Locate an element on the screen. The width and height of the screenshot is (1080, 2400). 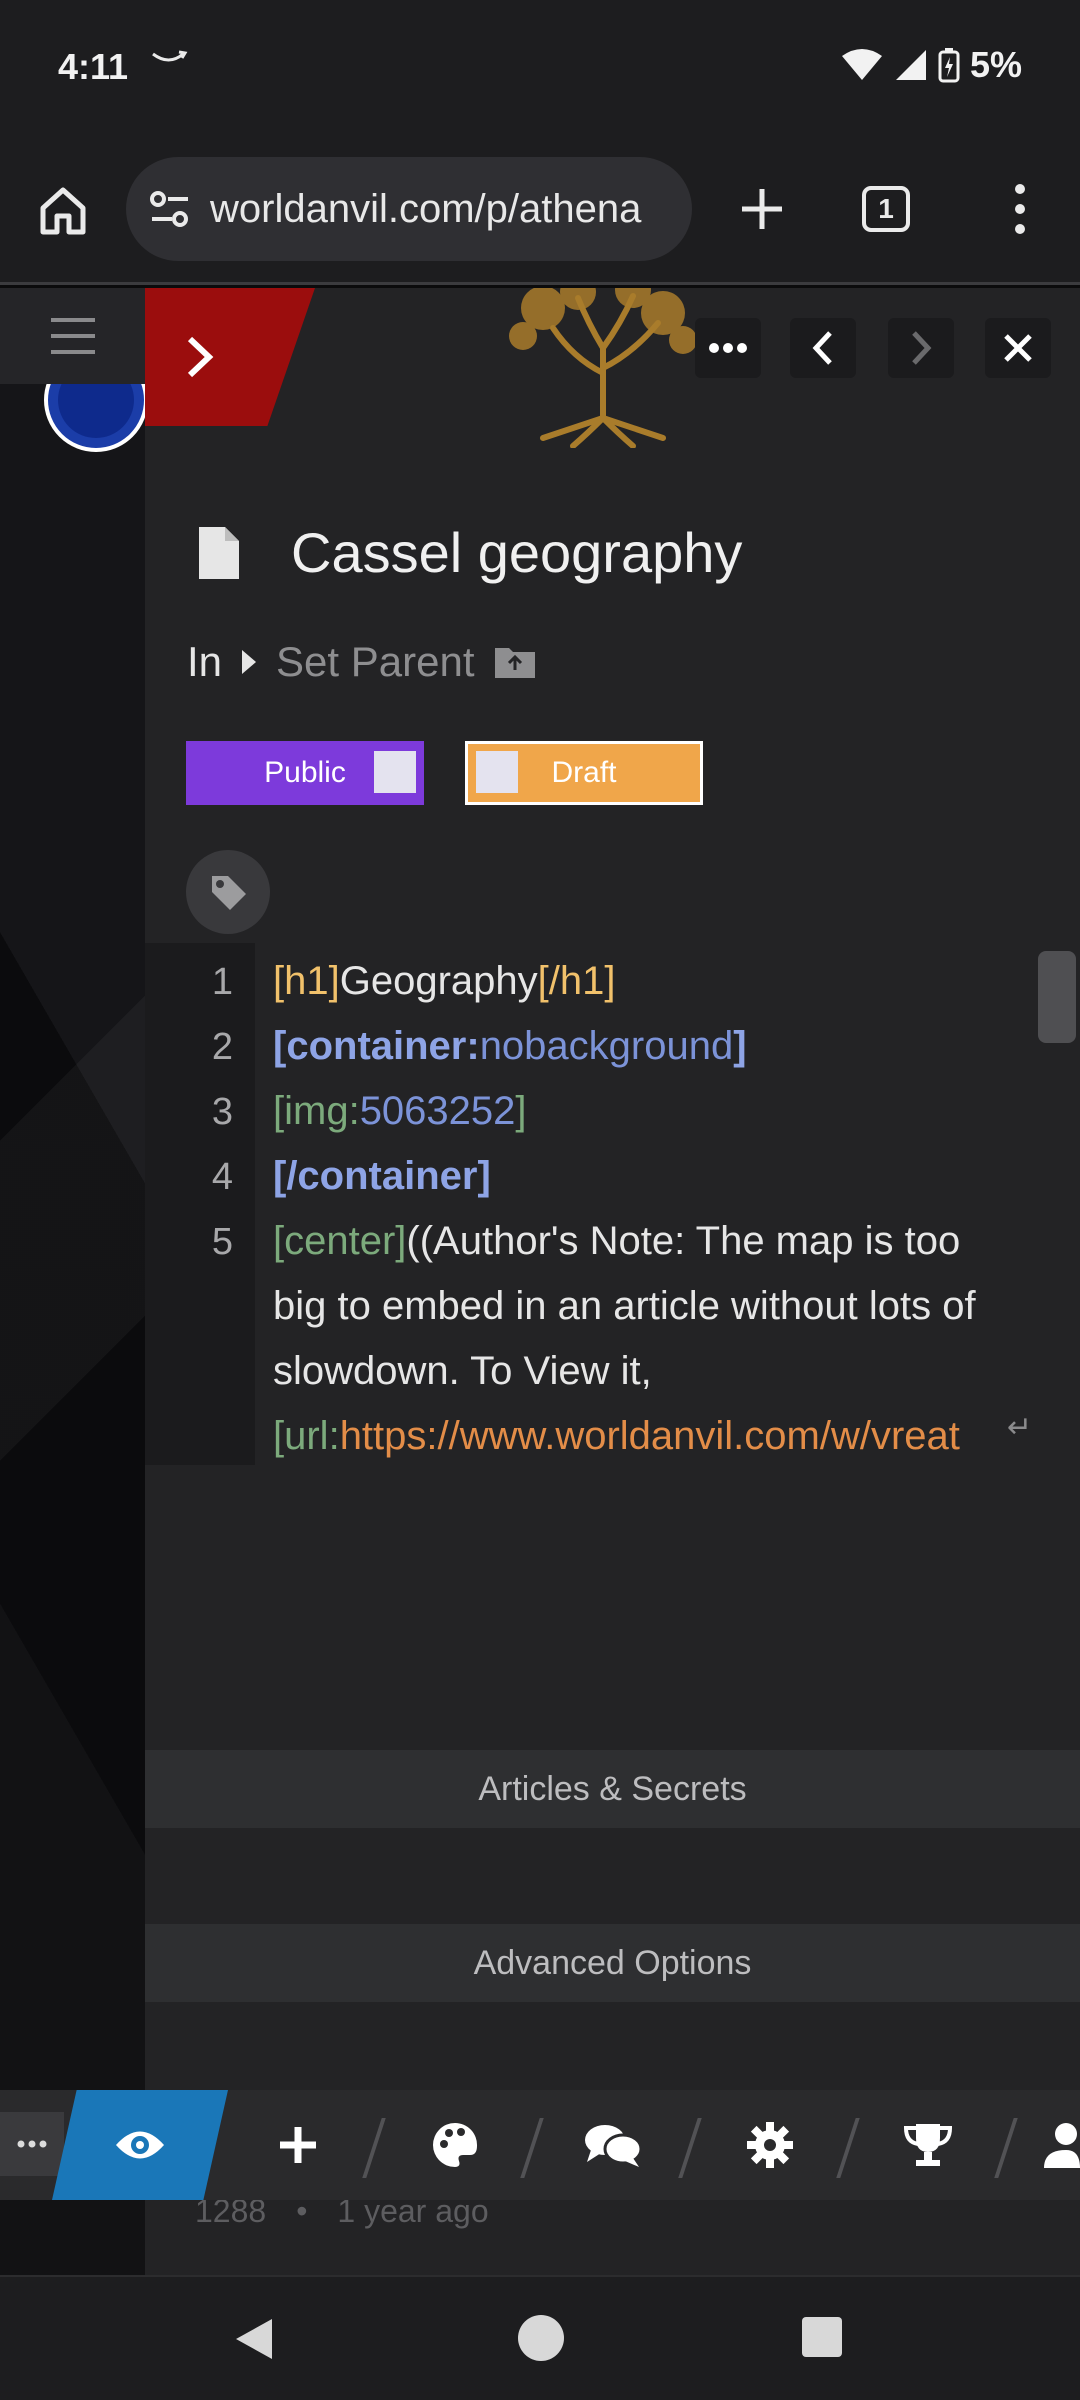
profile-button is located at coordinates (1060, 2145).